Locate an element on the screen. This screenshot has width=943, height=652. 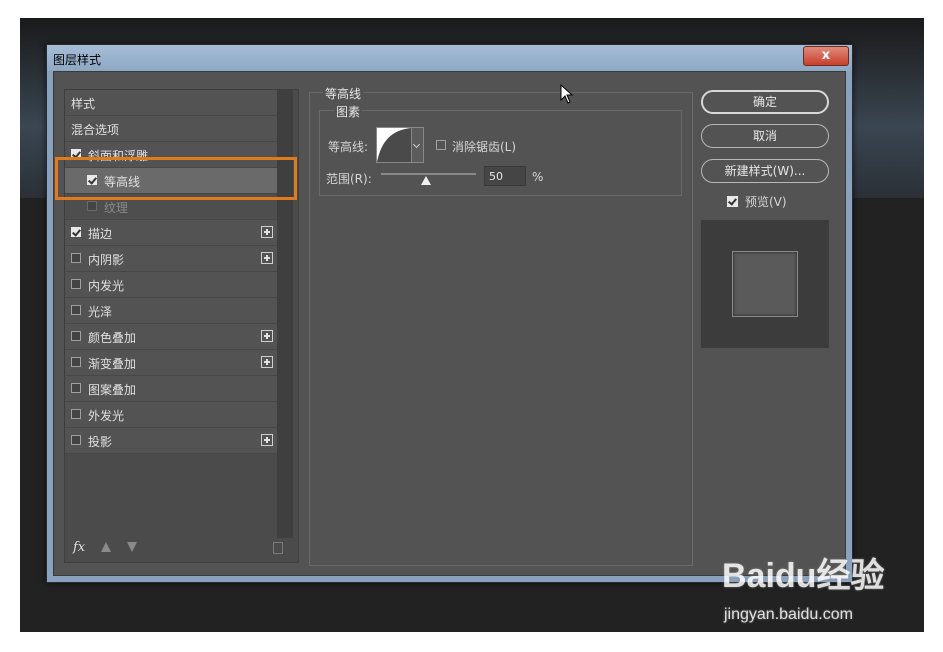
ok-button: 确定 is located at coordinates (765, 102).